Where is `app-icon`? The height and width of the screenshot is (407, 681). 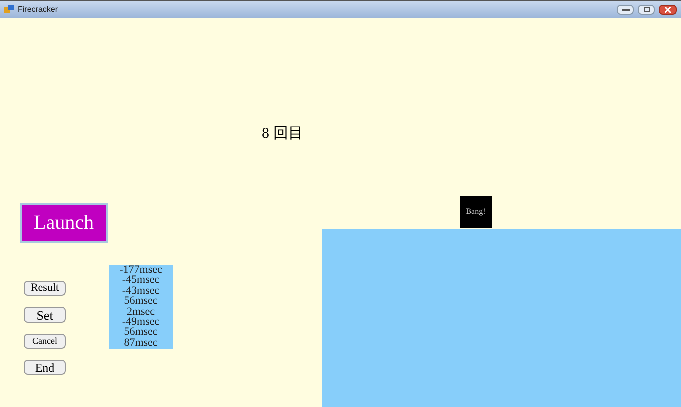
app-icon is located at coordinates (9, 9).